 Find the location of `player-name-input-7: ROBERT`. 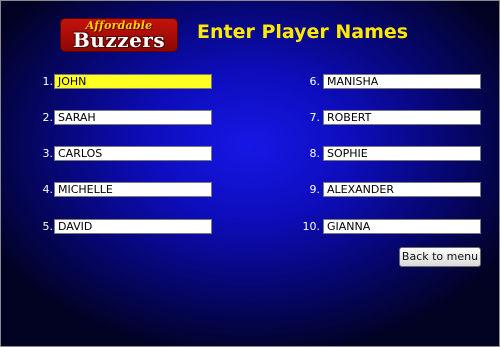

player-name-input-7: ROBERT is located at coordinates (402, 117).